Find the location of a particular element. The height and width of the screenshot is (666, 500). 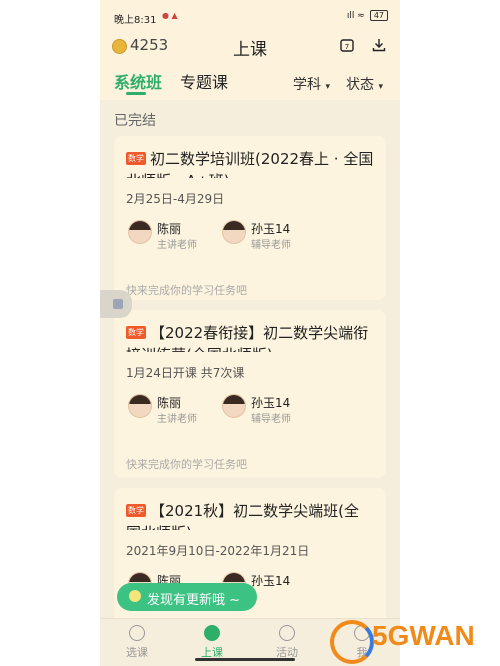

download-icon is located at coordinates (379, 45).